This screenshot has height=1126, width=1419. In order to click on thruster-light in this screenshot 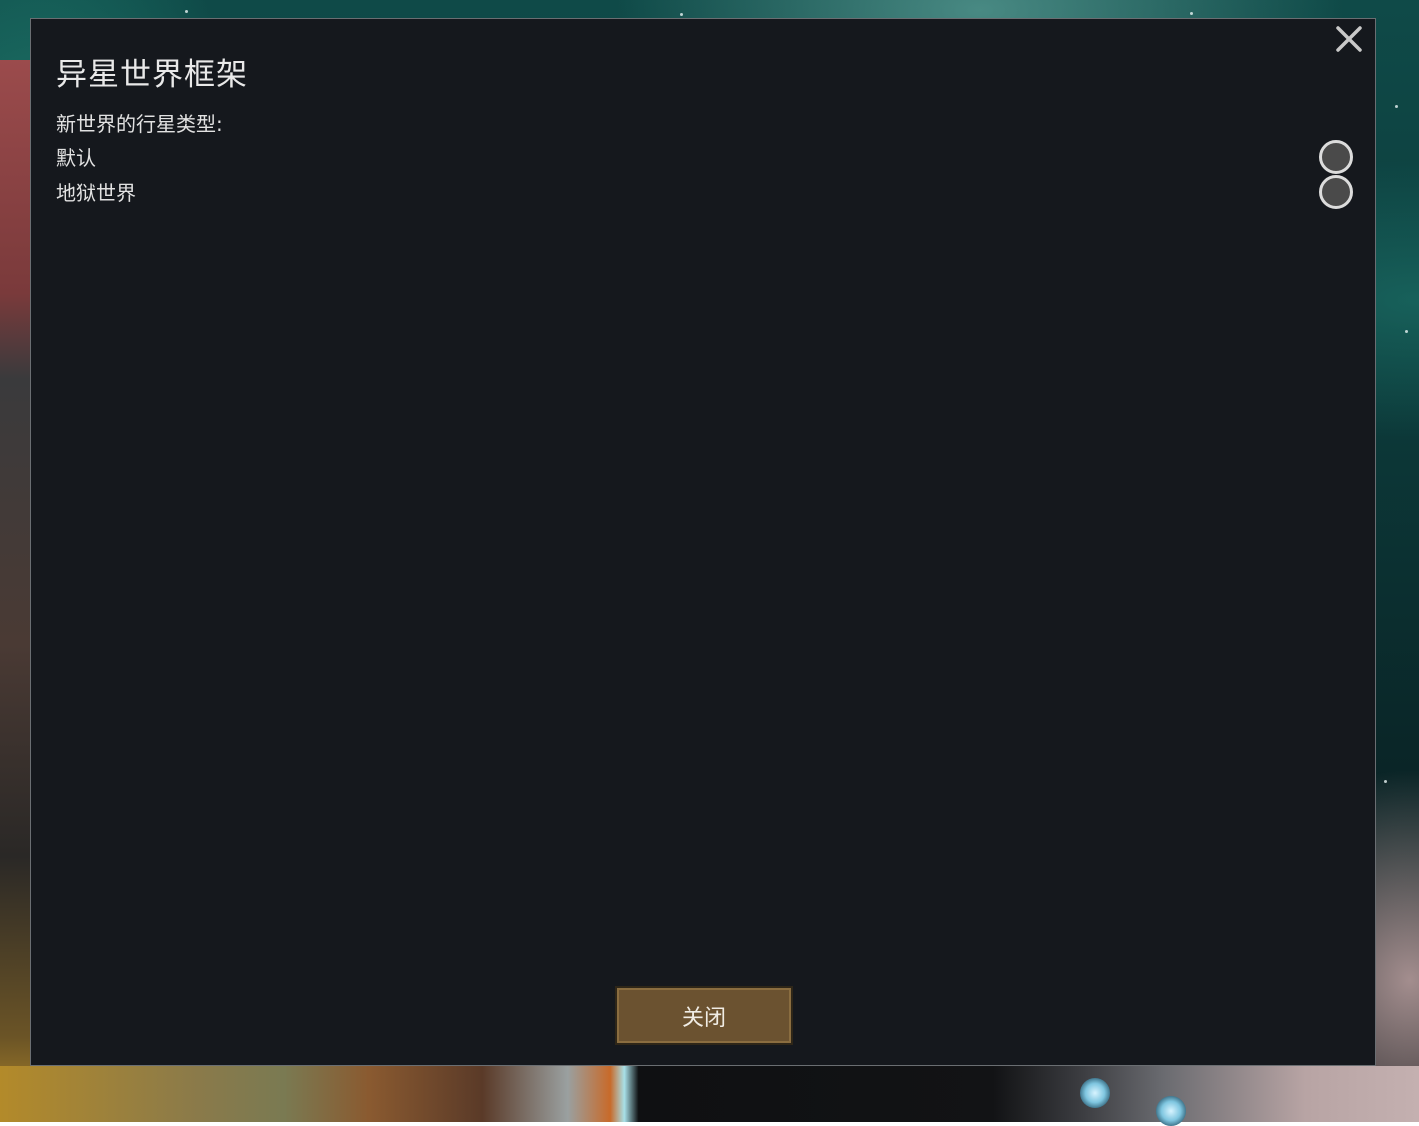, I will do `click(1095, 1093)`.